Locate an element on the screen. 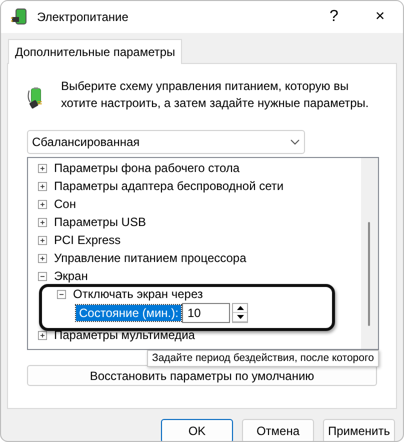 Image resolution: width=404 pixels, height=442 pixels. tree-item: Управление питанием процессора is located at coordinates (150, 258).